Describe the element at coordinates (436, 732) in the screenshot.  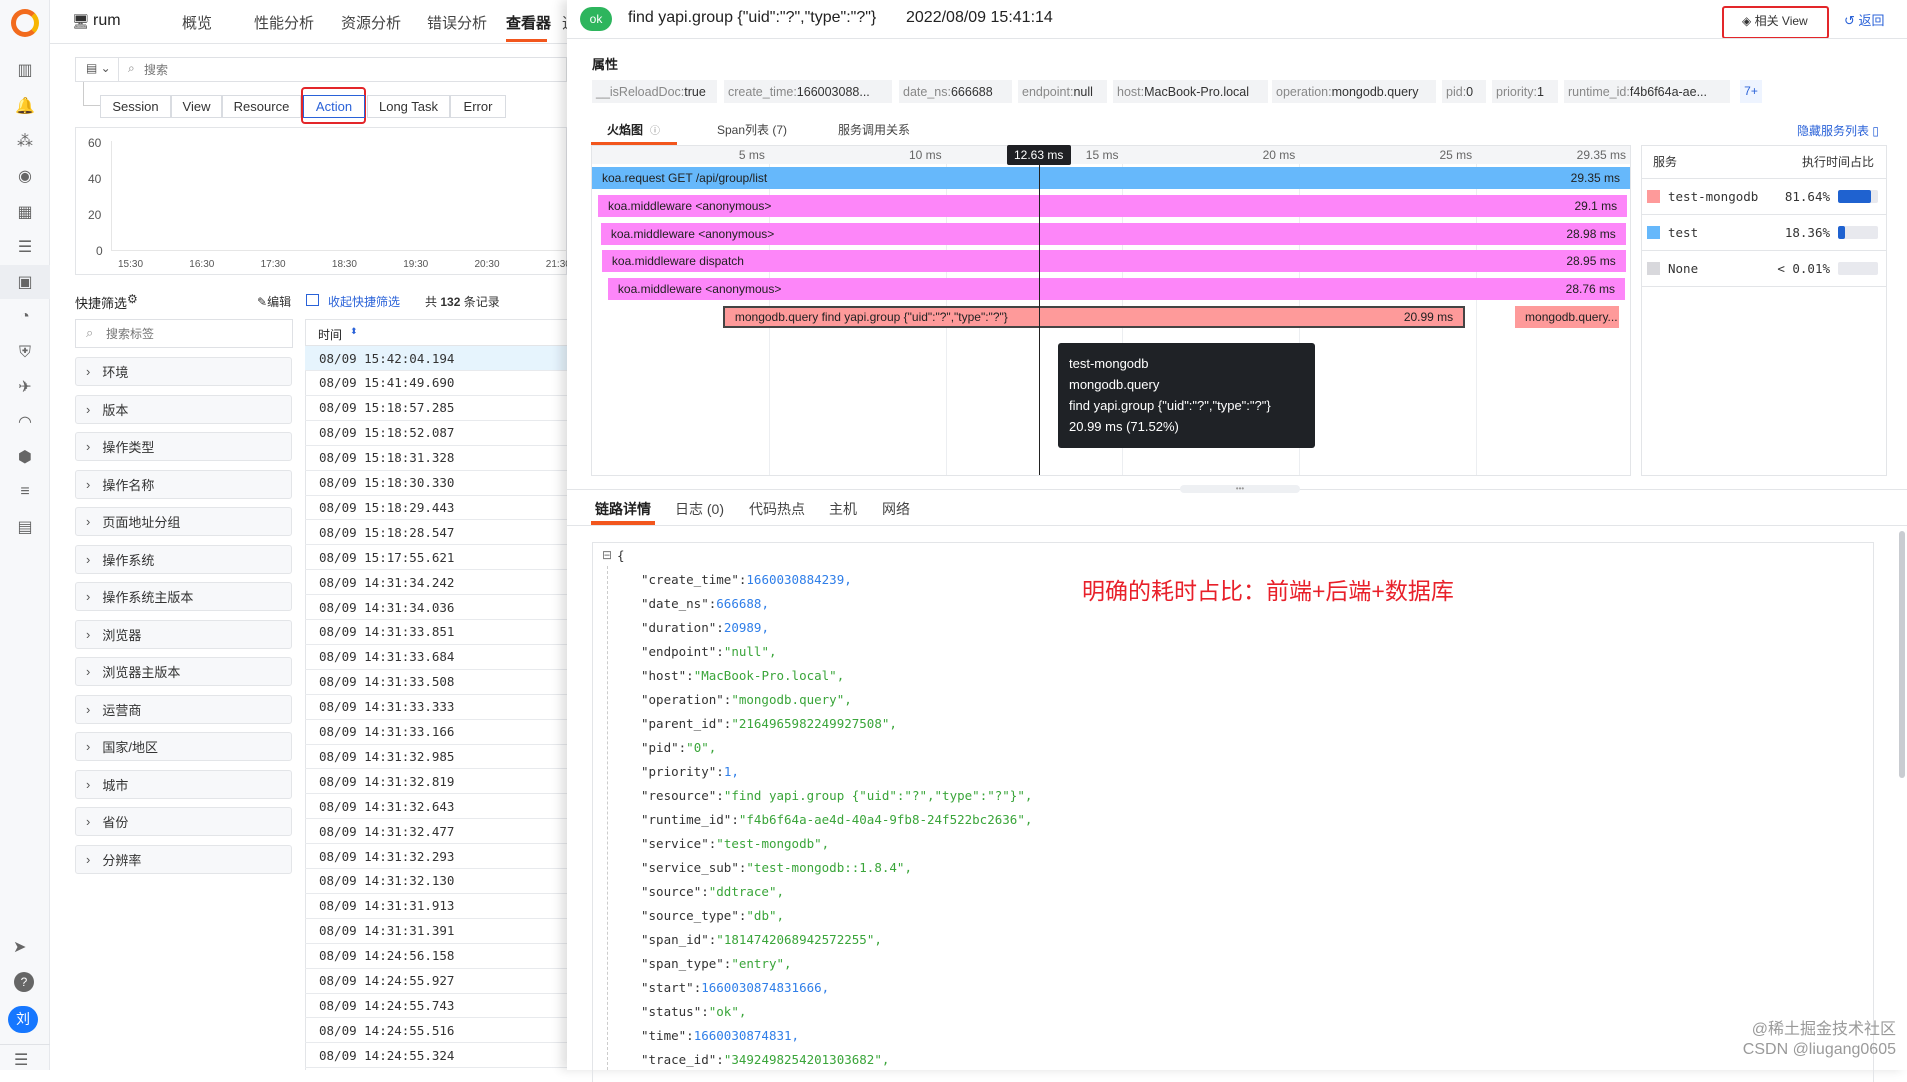
I see `table-row: 08/09 14:31:33.166` at that location.